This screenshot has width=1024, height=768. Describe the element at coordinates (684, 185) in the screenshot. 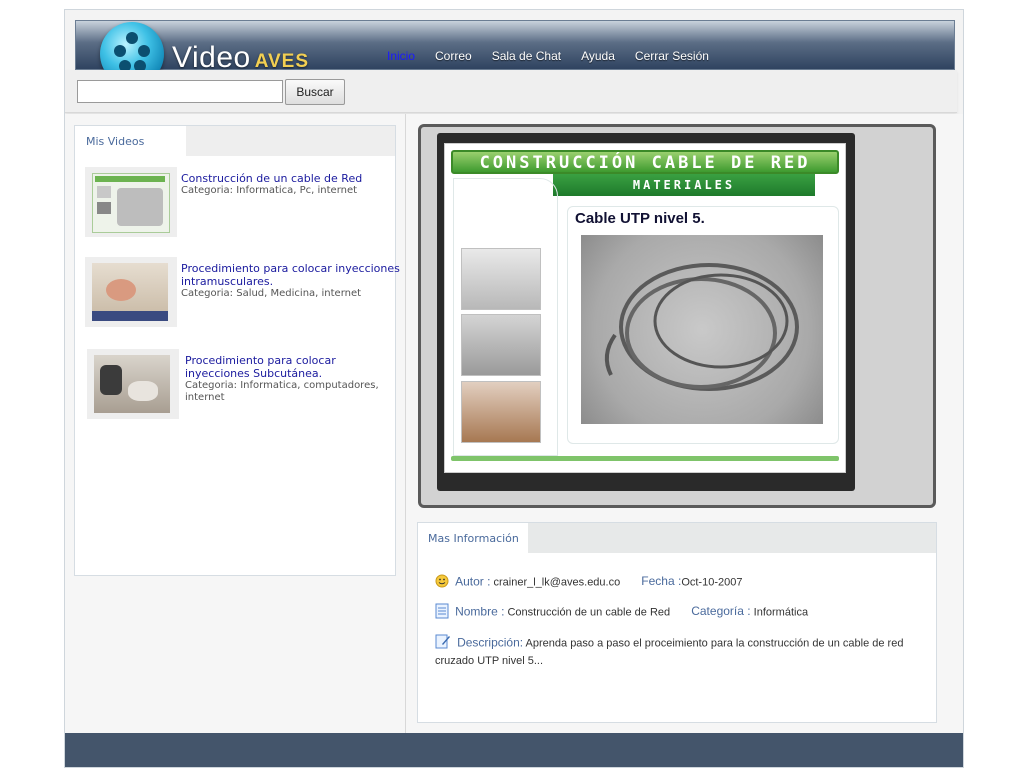

I see `slide-subtitle: MATERIALES` at that location.